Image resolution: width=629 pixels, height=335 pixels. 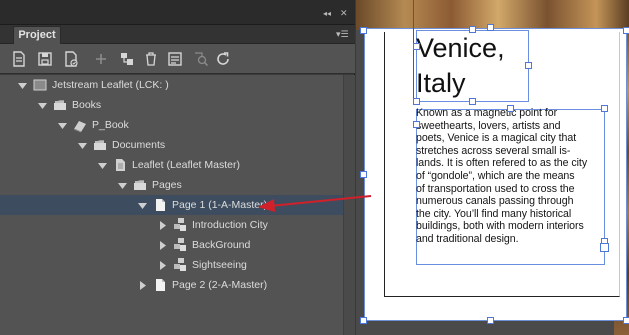 What do you see at coordinates (177, 85) in the screenshot?
I see `tree-row: Jetstream Leaflet (LCK: )` at bounding box center [177, 85].